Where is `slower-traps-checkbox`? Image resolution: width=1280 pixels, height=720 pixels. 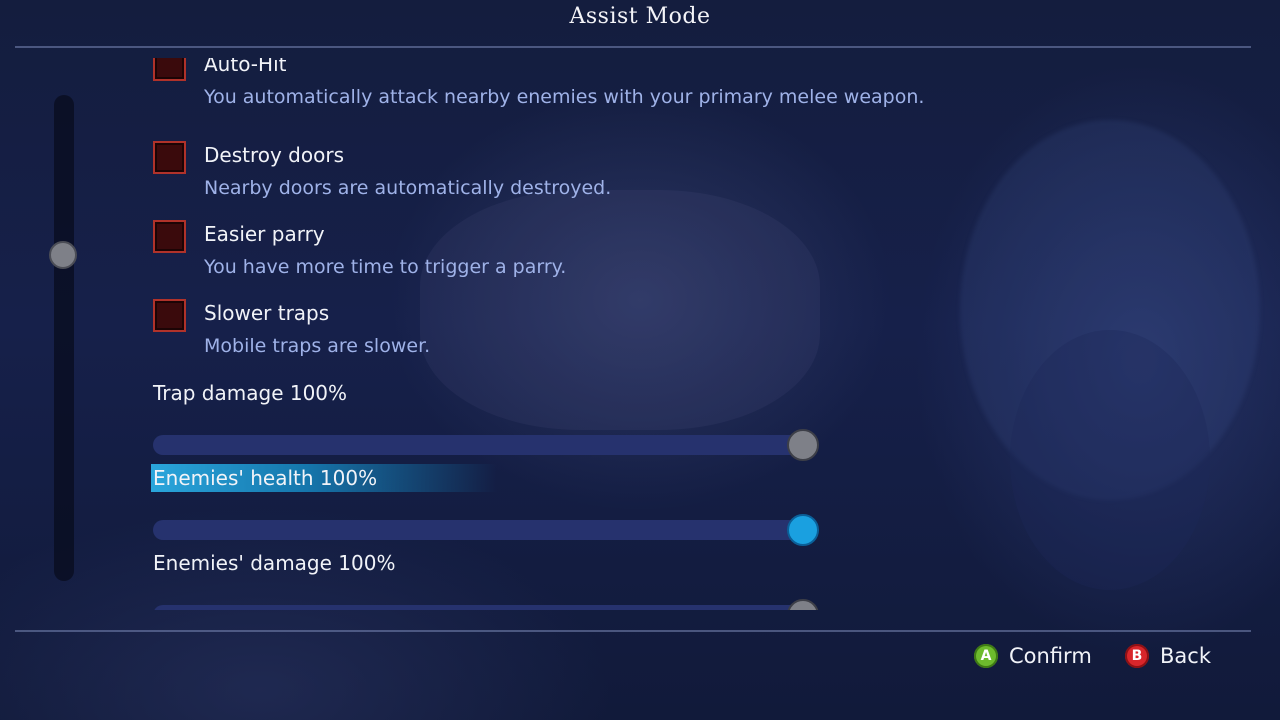 slower-traps-checkbox is located at coordinates (169, 315).